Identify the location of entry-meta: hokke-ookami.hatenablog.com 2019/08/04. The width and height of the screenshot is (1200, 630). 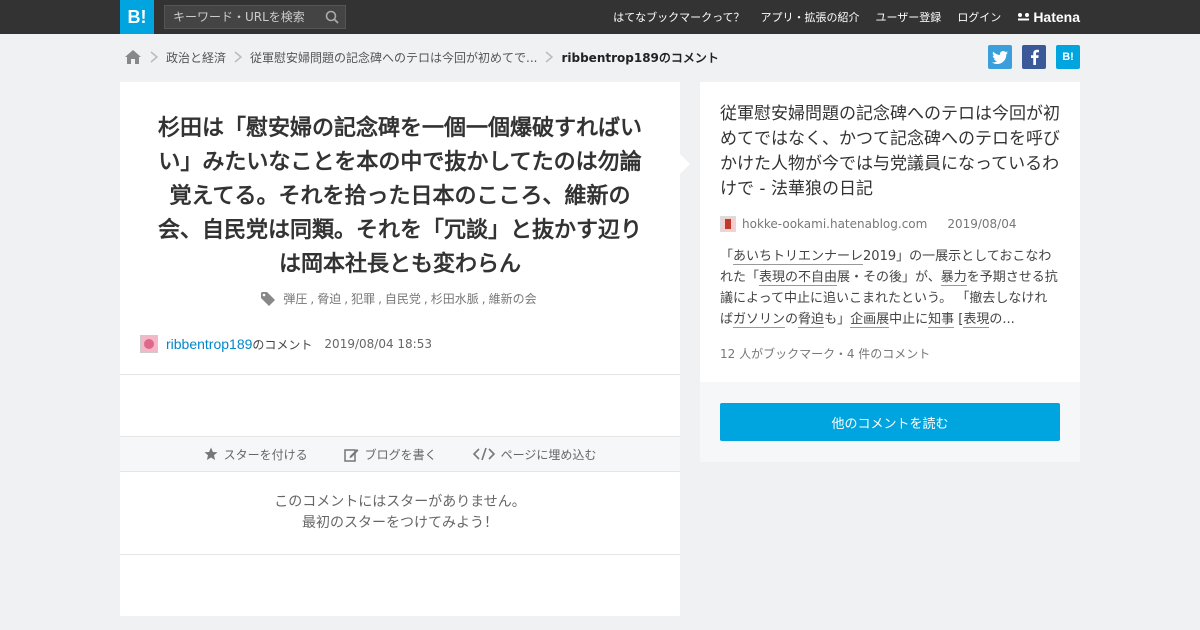
(868, 224).